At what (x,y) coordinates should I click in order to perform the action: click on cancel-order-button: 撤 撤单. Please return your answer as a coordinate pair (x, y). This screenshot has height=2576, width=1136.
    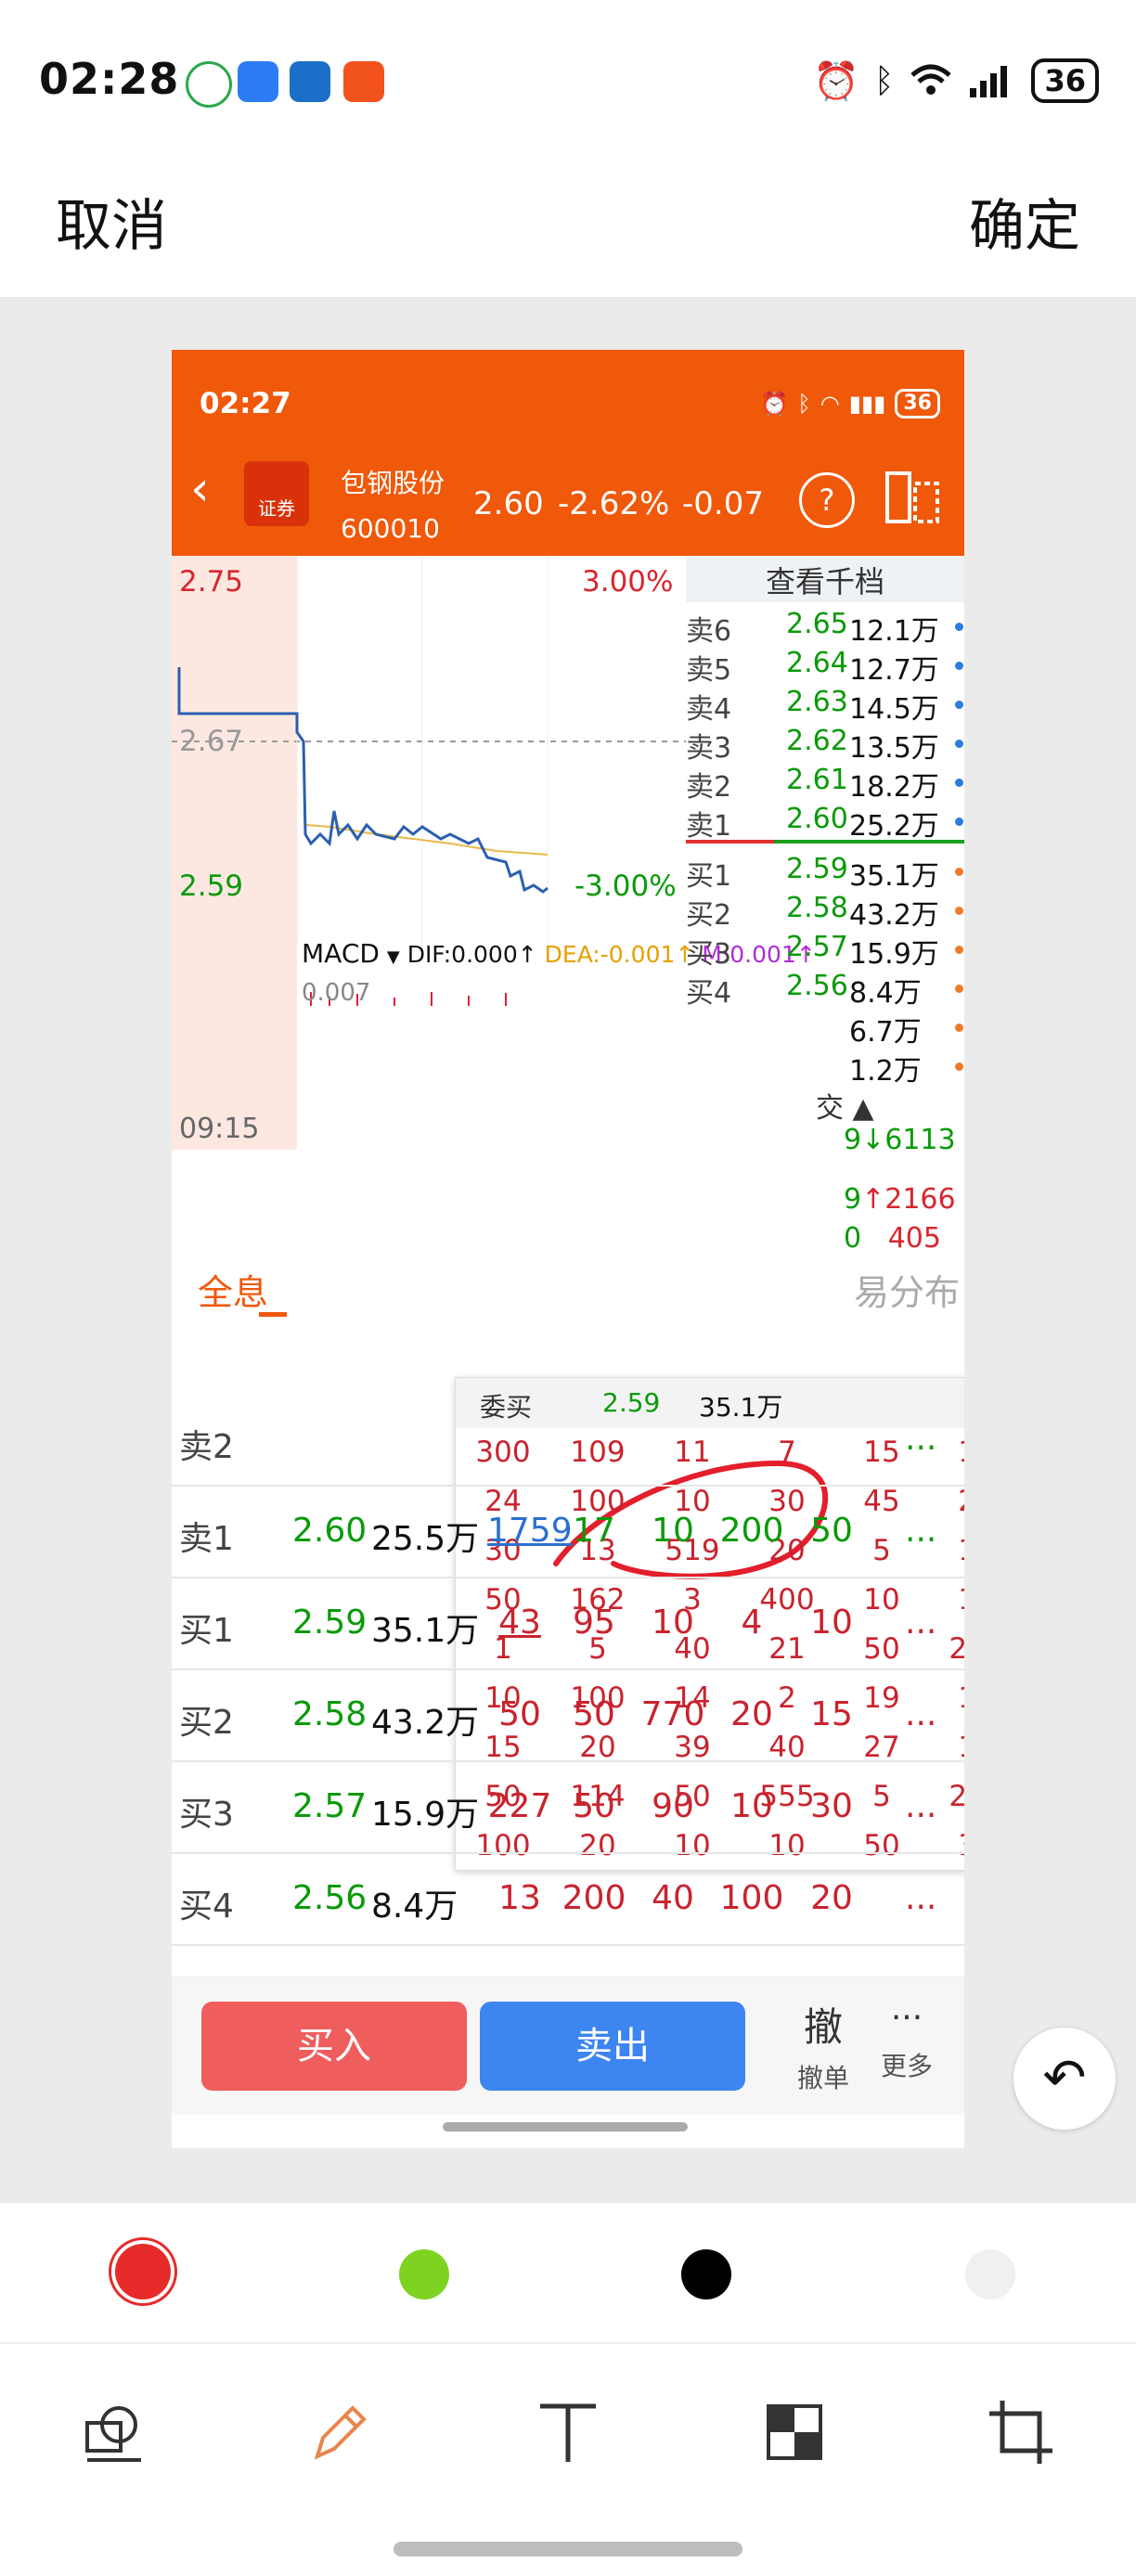
    Looking at the image, I should click on (823, 2045).